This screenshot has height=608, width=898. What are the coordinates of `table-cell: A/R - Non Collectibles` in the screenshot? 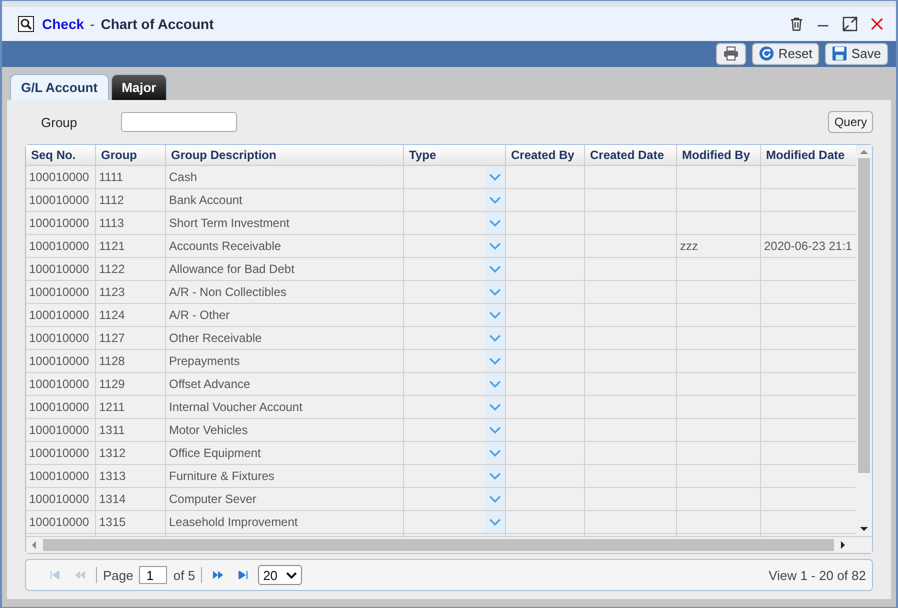 It's located at (285, 292).